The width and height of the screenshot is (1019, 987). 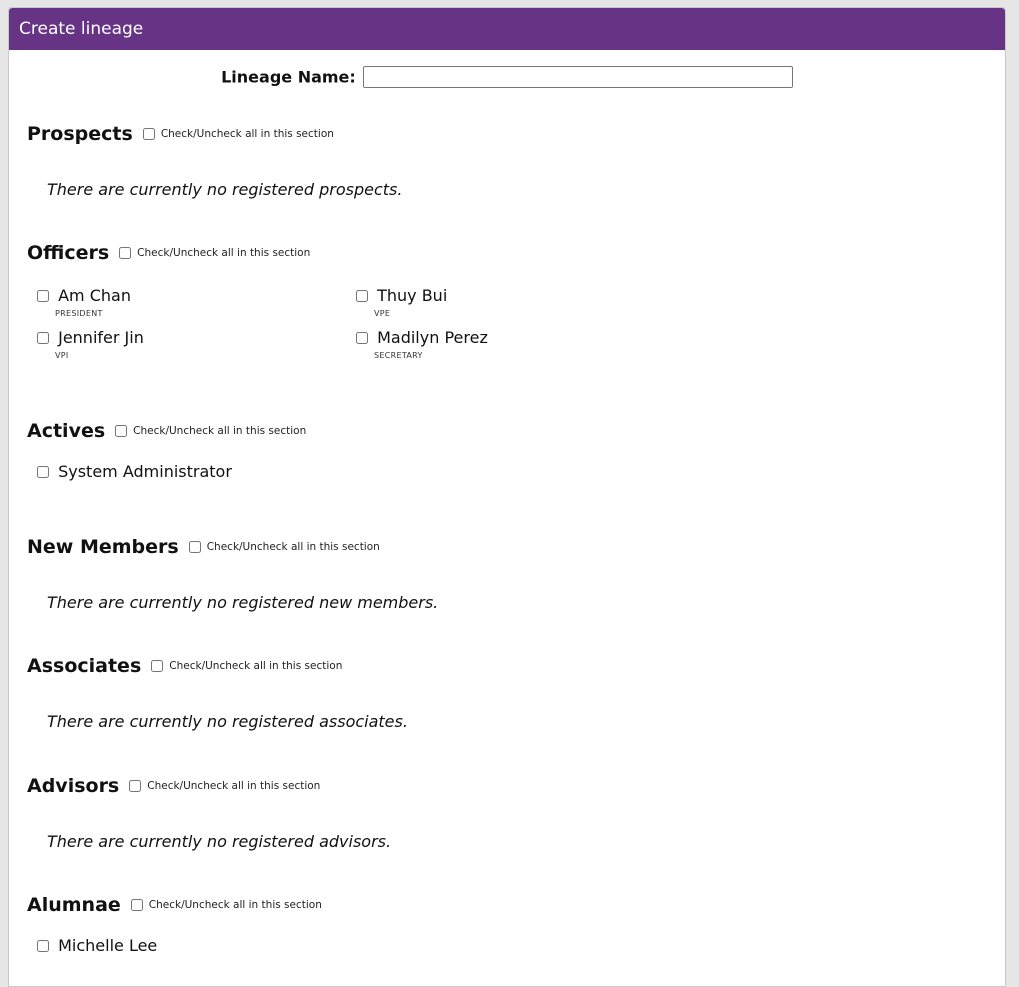 I want to click on section-title-prospects: Prospects, so click(x=80, y=134).